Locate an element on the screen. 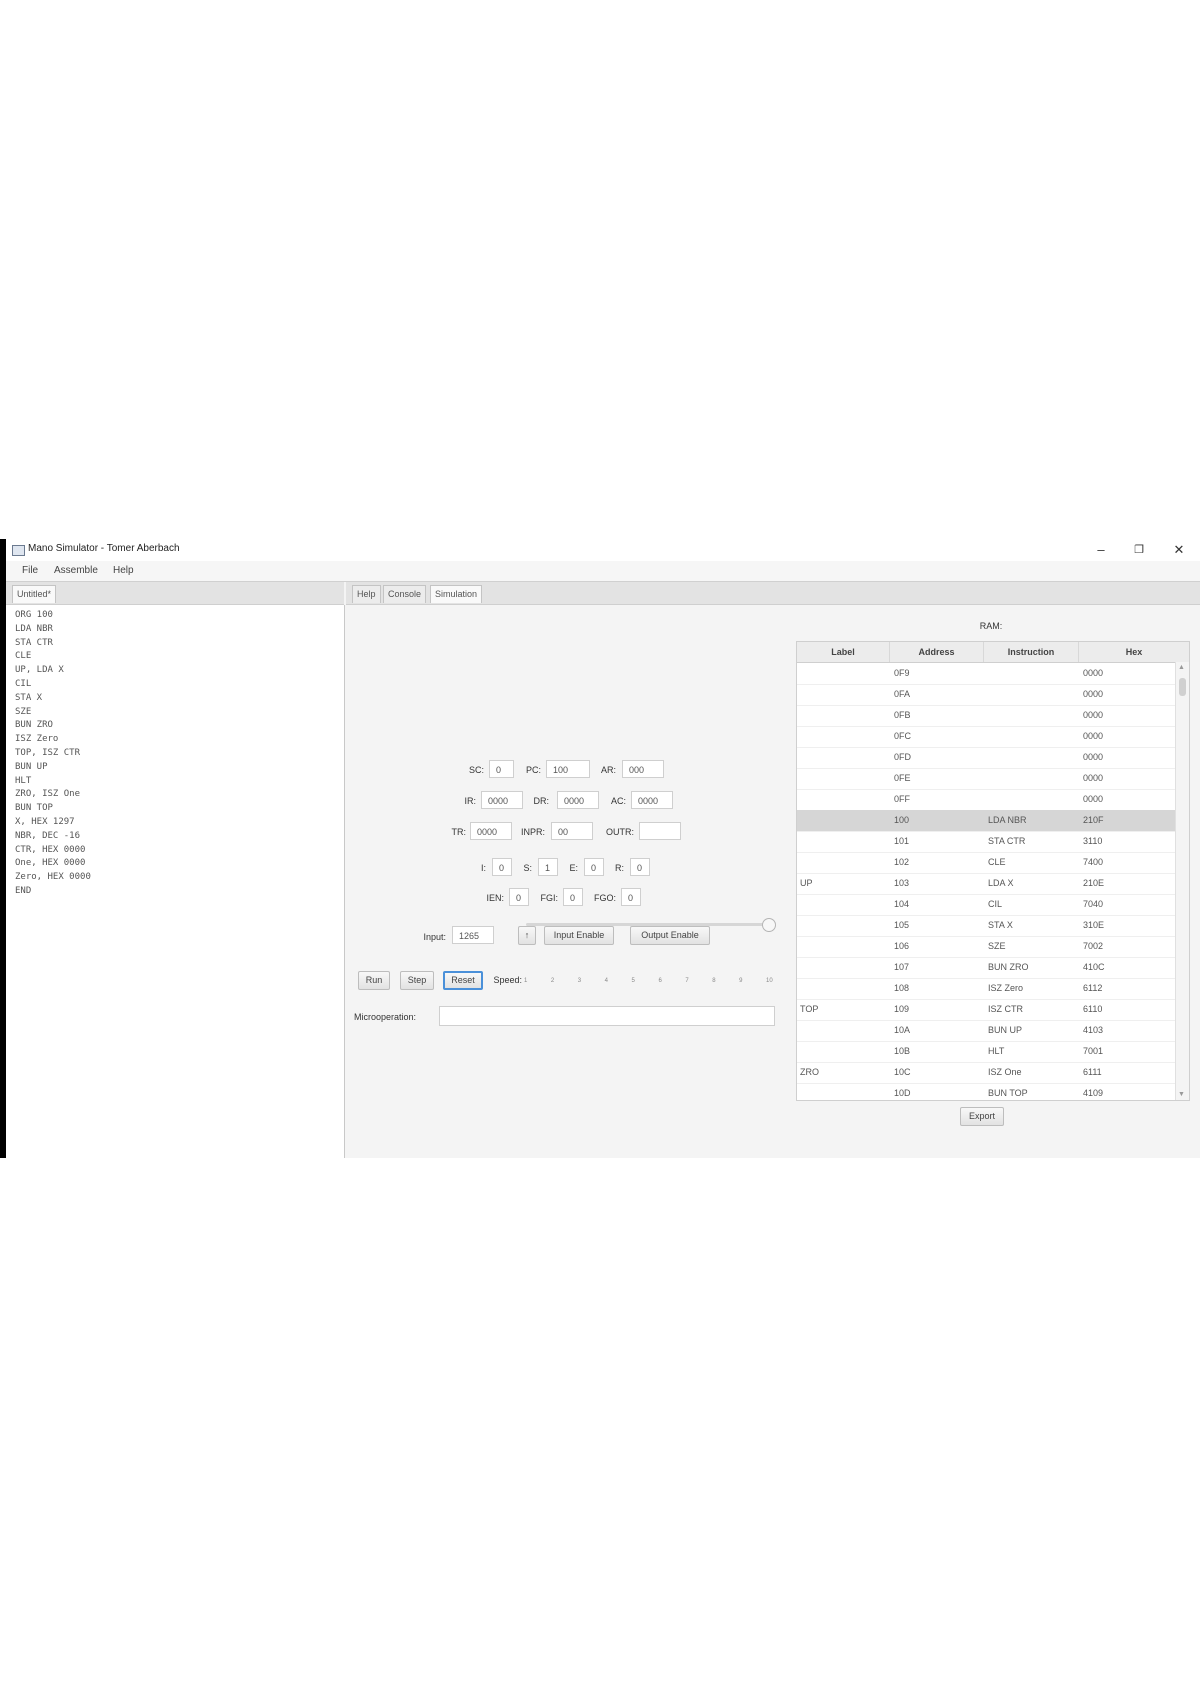  speed-slider-thumb is located at coordinates (769, 925).